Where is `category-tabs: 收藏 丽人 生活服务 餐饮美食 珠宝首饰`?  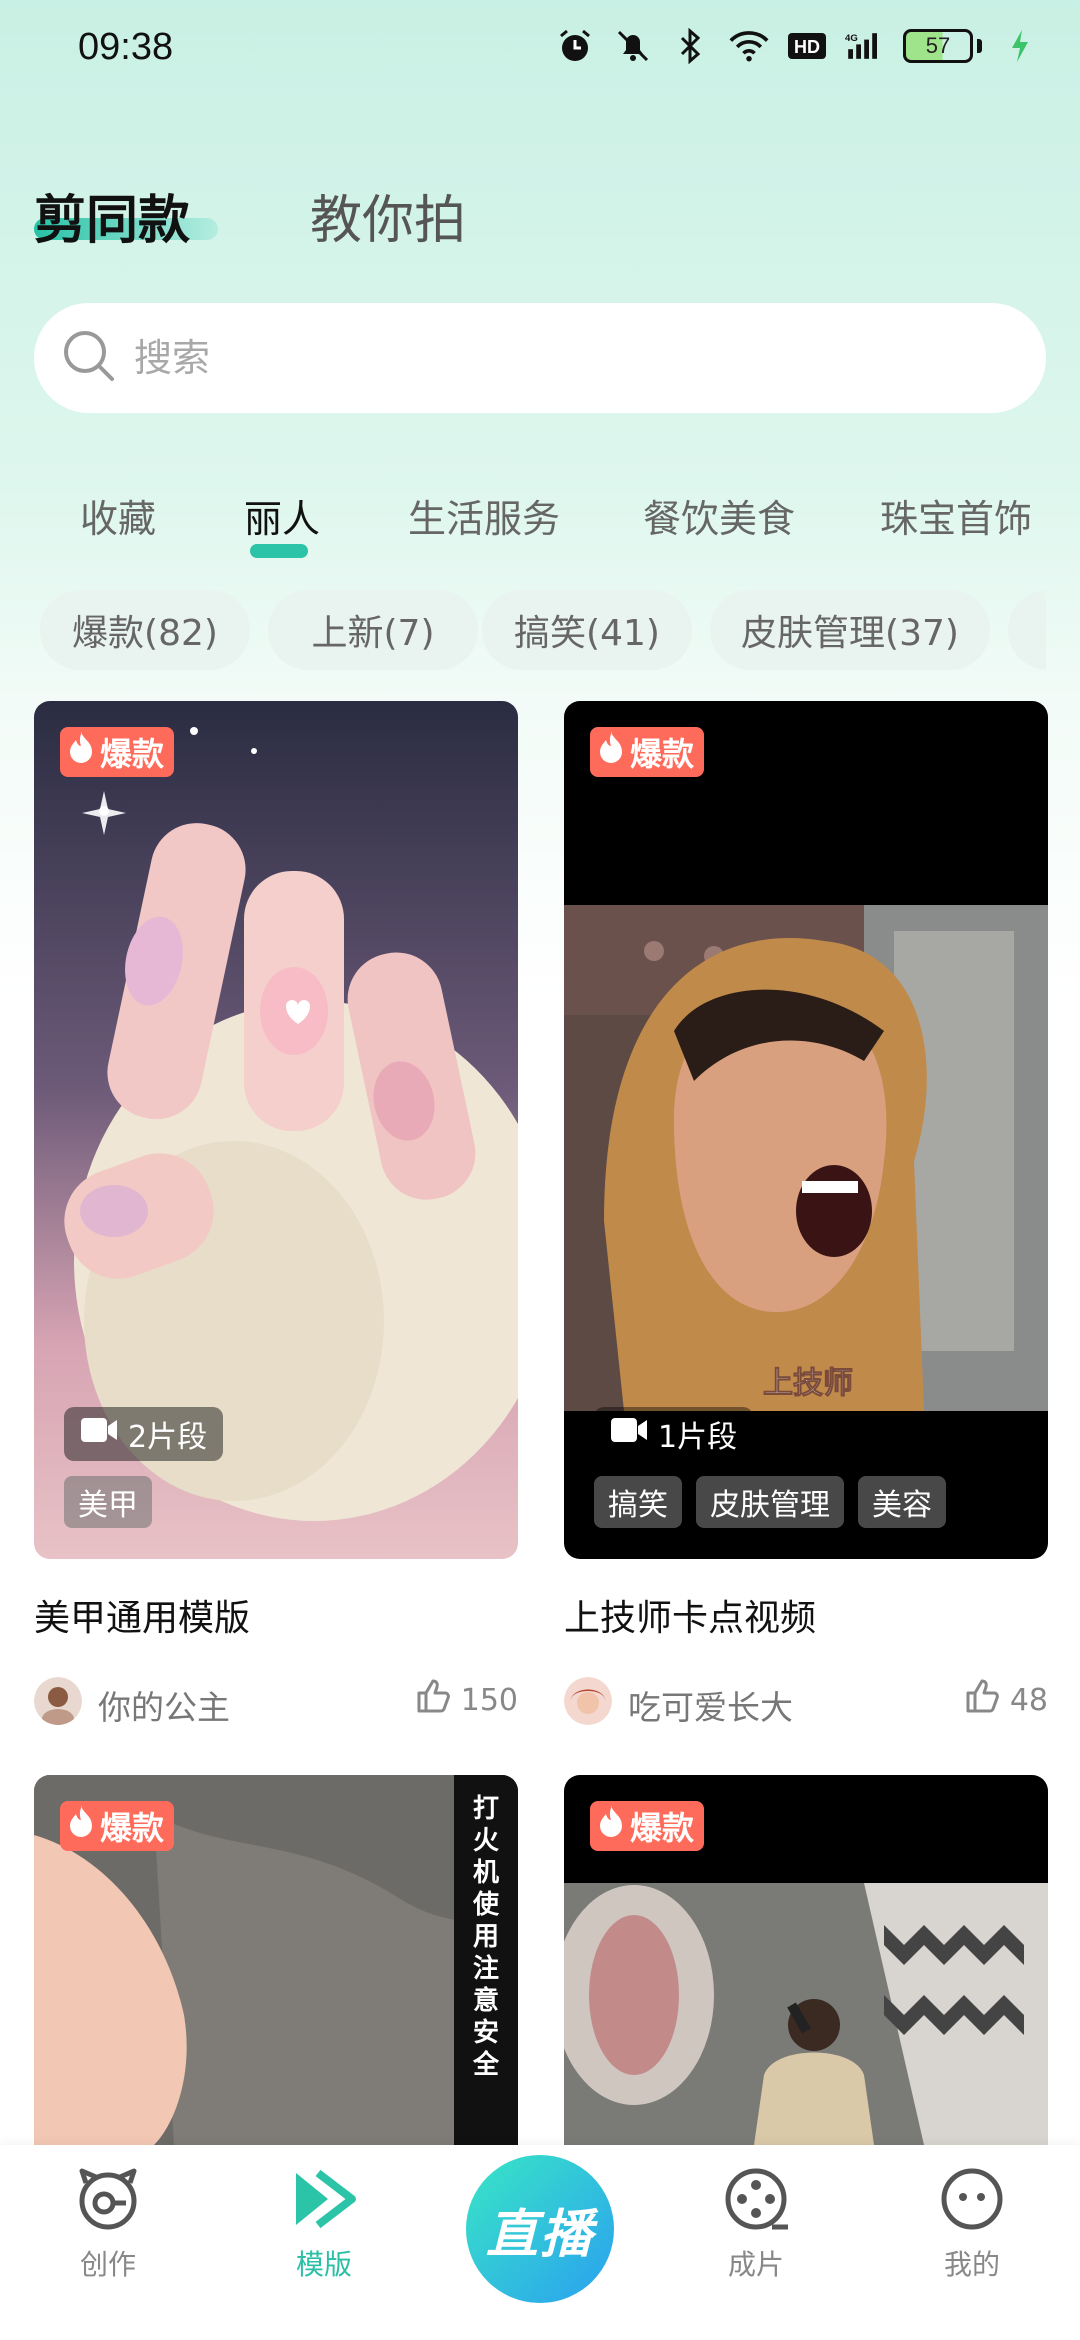 category-tabs: 收藏 丽人 生活服务 餐饮美食 珠宝首饰 is located at coordinates (540, 525).